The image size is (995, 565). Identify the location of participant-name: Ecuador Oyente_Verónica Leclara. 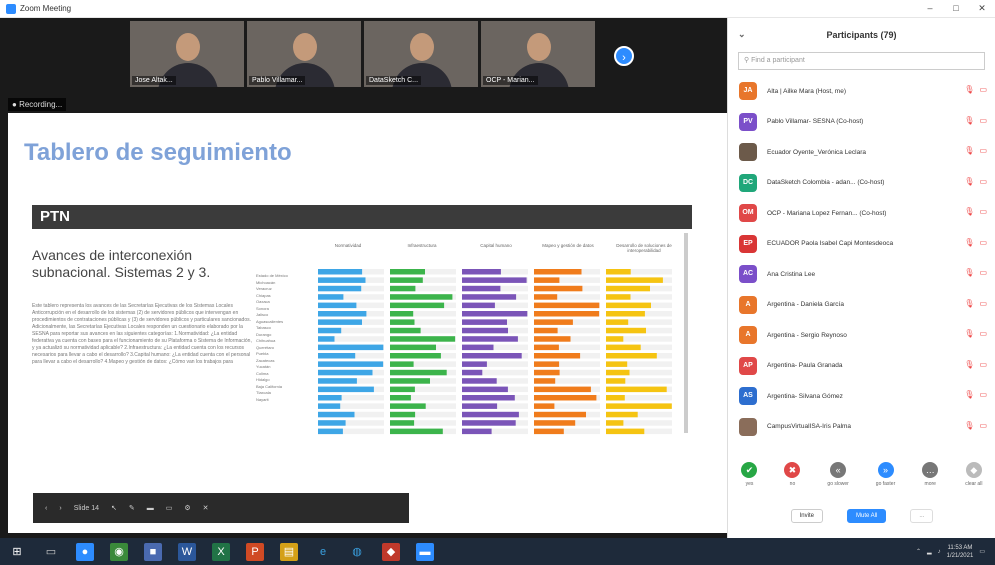
(817, 152).